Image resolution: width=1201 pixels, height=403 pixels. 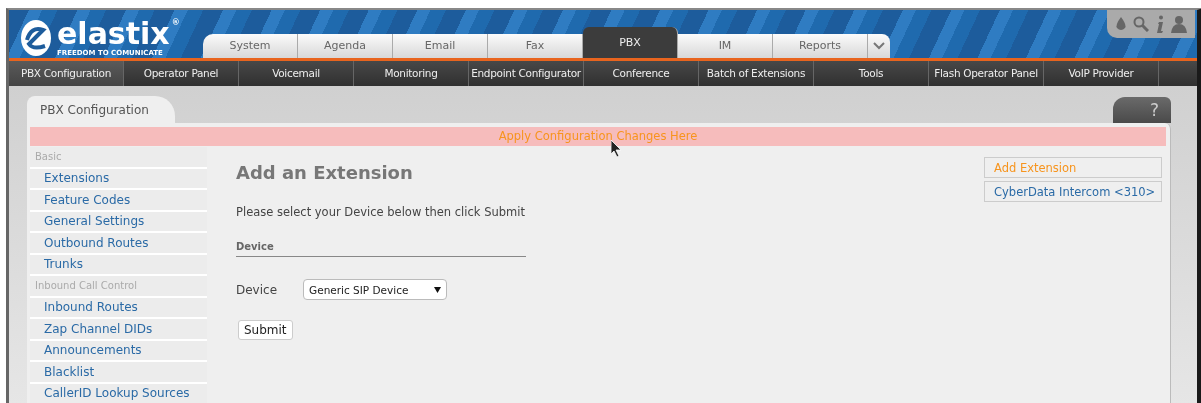 What do you see at coordinates (1141, 24) in the screenshot?
I see `search-icon` at bounding box center [1141, 24].